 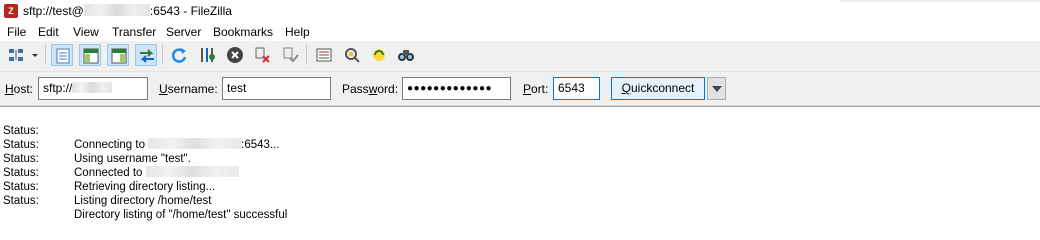 I want to click on transfer-queue-toggle-icon, so click(x=147, y=56).